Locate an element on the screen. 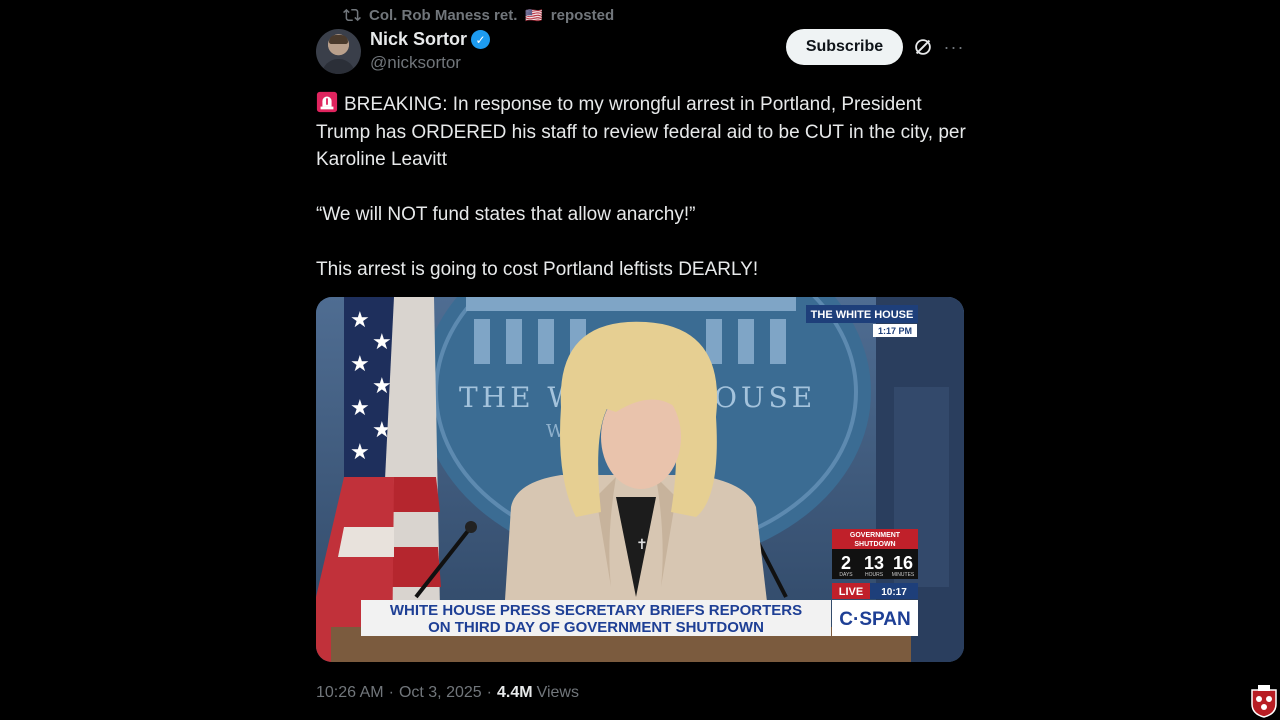  views-count: 4.4M is located at coordinates (514, 692).